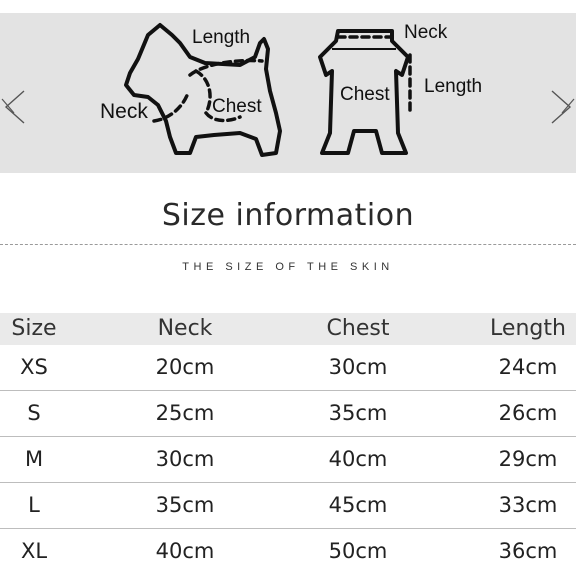 The width and height of the screenshot is (576, 576). What do you see at coordinates (268, 90) in the screenshot?
I see `size-diagram` at bounding box center [268, 90].